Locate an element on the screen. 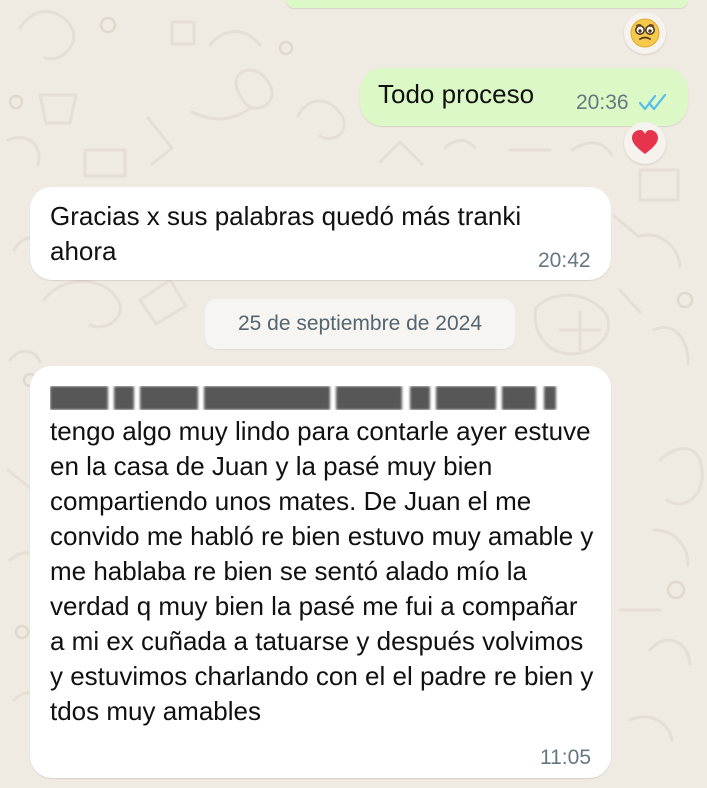 The height and width of the screenshot is (788, 707). outgoing-message-bubble is located at coordinates (487, 4).